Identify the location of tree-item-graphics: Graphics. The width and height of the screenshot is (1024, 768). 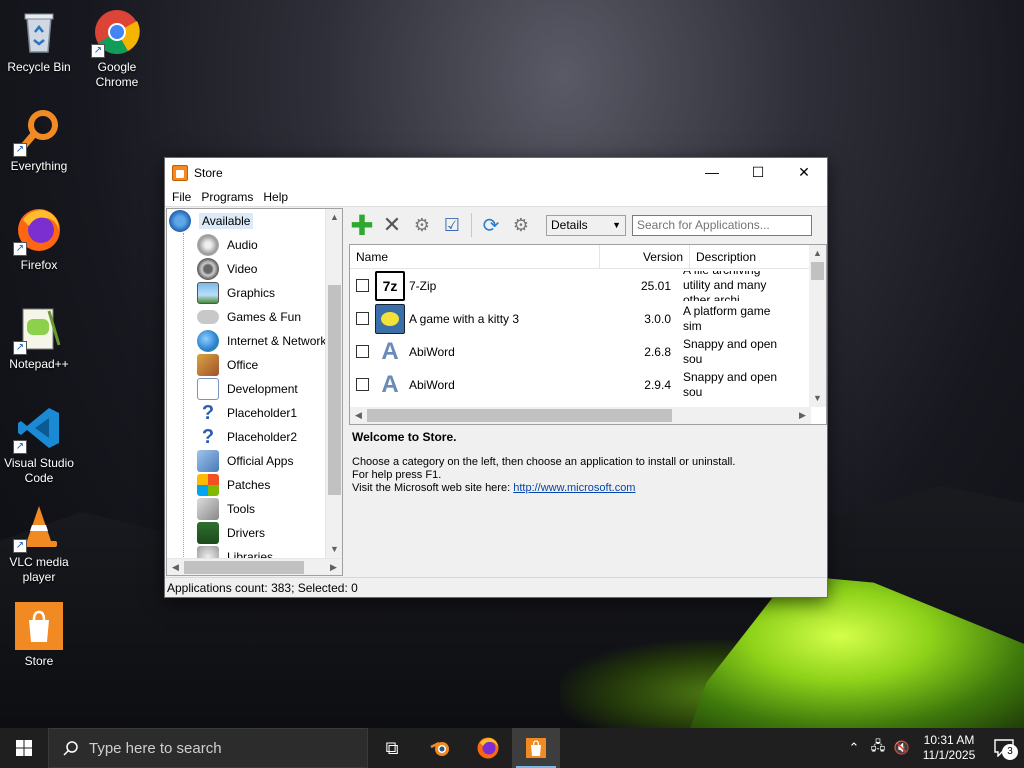
(236, 293).